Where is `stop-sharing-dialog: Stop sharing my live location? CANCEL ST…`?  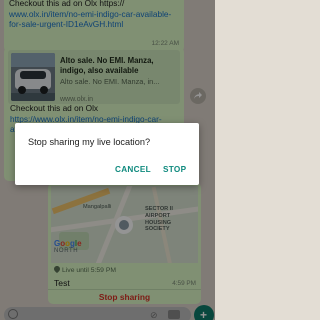
stop-sharing-dialog: Stop sharing my live location? CANCEL ST… is located at coordinates (107, 154).